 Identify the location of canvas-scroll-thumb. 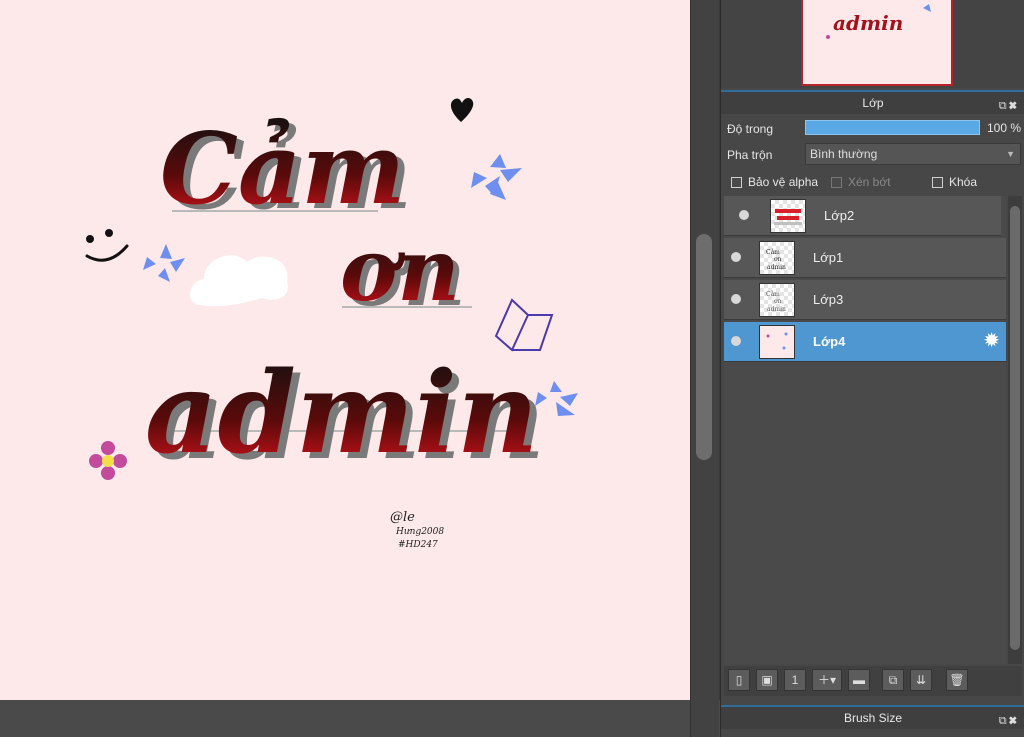
(704, 347).